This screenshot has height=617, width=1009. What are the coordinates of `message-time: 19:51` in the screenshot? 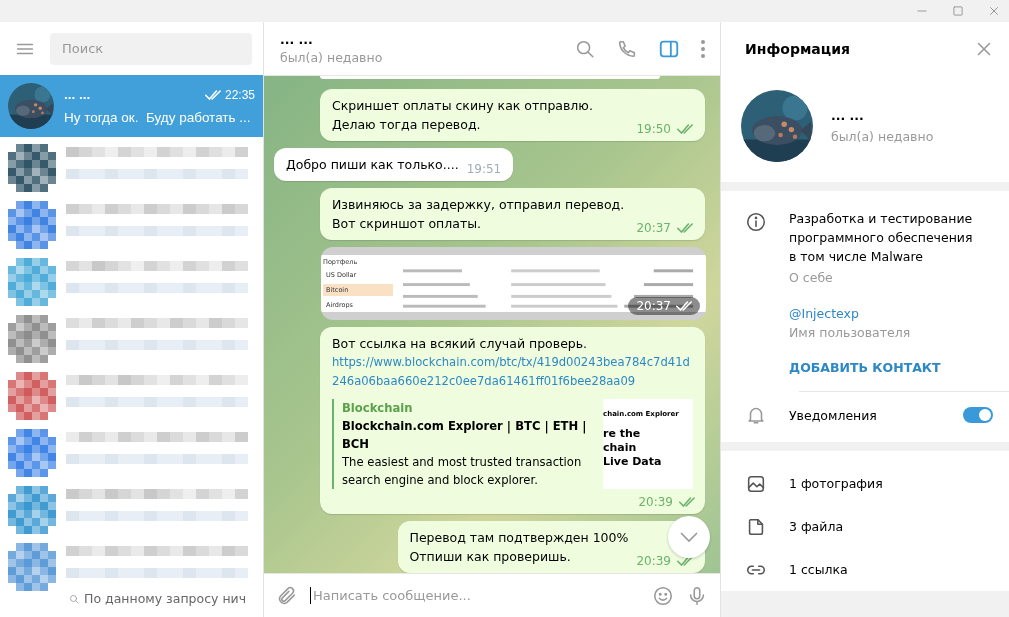 It's located at (484, 169).